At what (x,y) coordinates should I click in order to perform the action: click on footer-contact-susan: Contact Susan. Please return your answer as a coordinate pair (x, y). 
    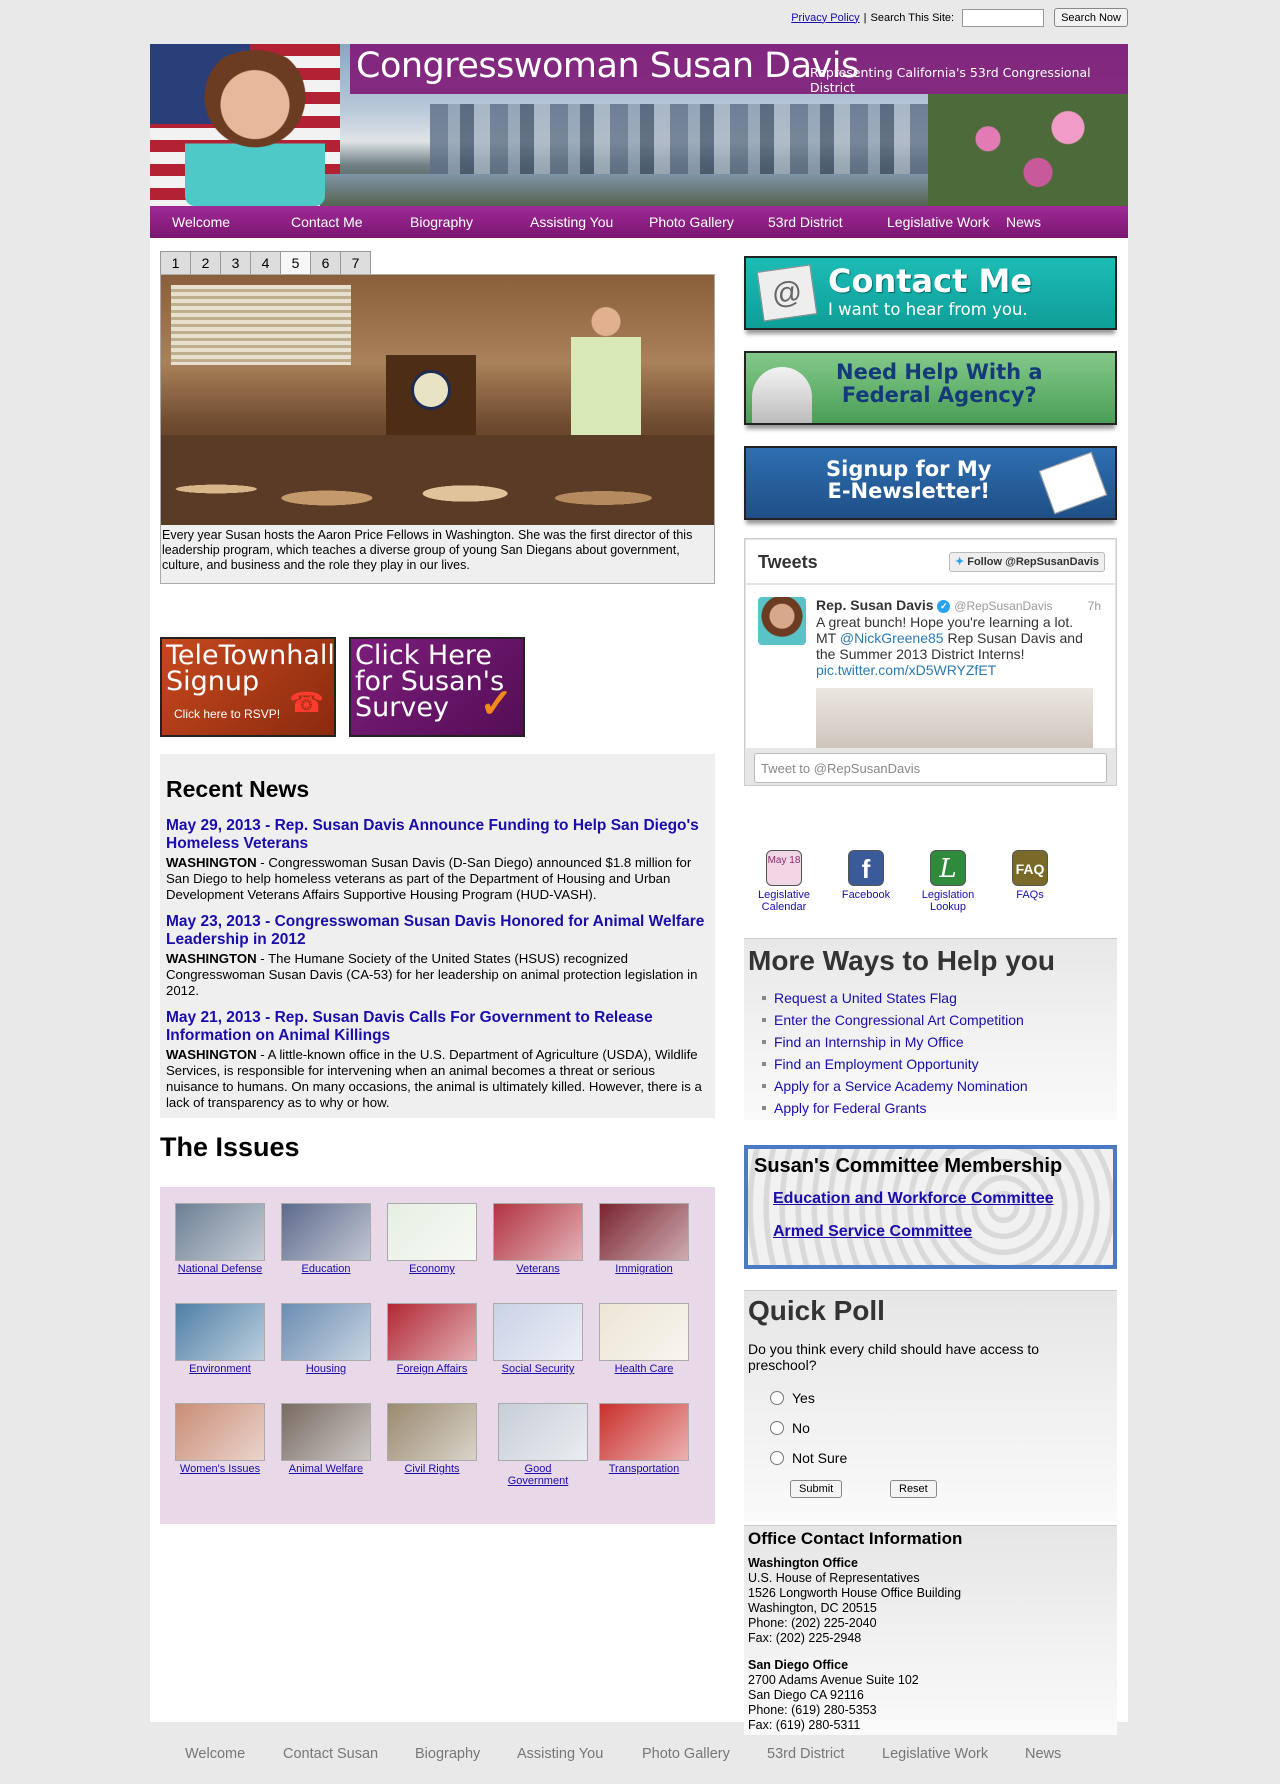
    Looking at the image, I should click on (330, 1754).